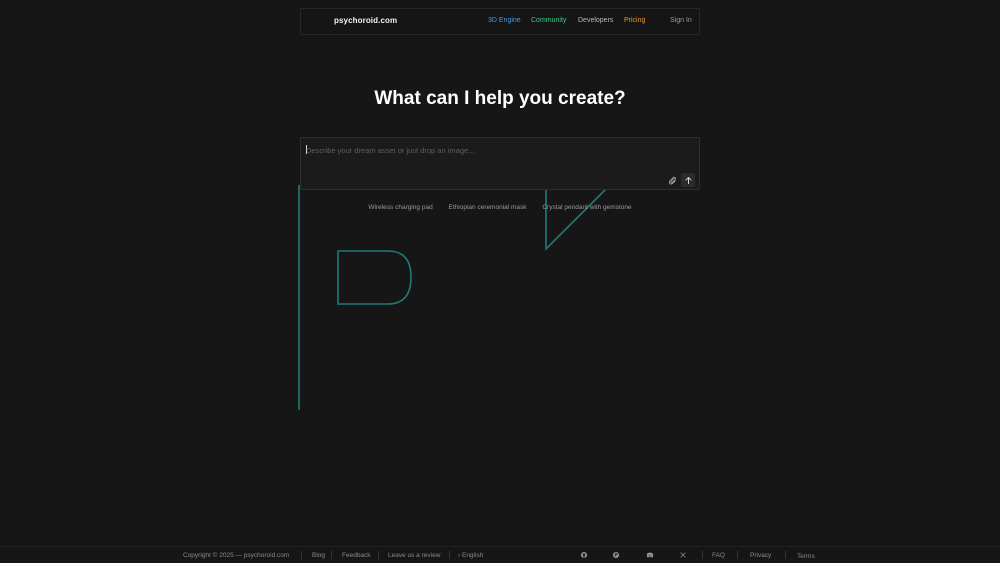 The width and height of the screenshot is (1000, 563). What do you see at coordinates (584, 555) in the screenshot?
I see `github-icon` at bounding box center [584, 555].